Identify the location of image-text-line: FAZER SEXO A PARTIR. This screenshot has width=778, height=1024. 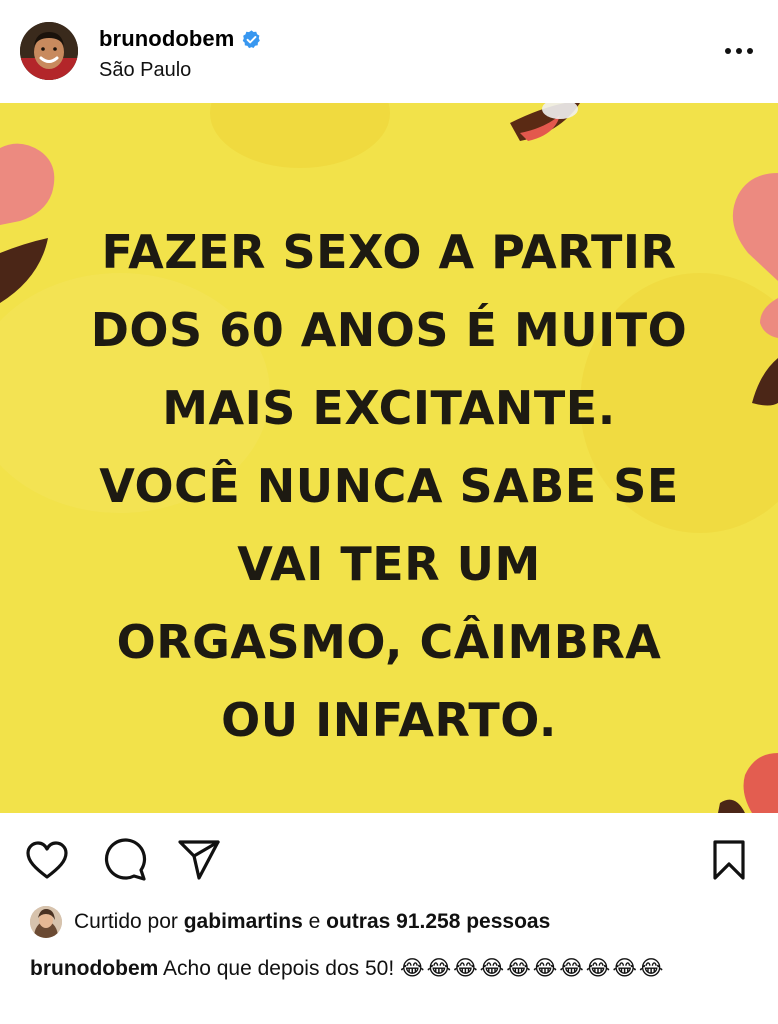
(389, 252).